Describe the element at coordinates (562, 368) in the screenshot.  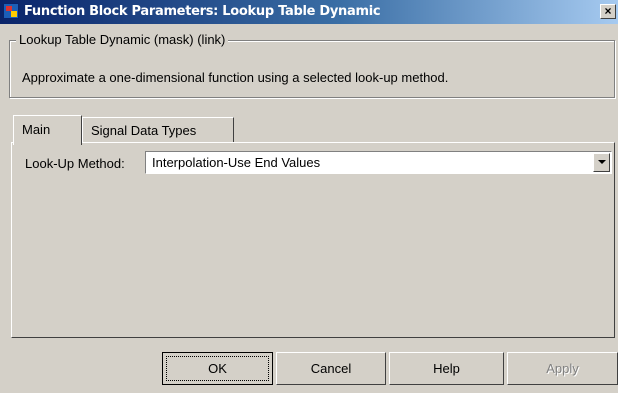
I see `apply-button: Apply` at that location.